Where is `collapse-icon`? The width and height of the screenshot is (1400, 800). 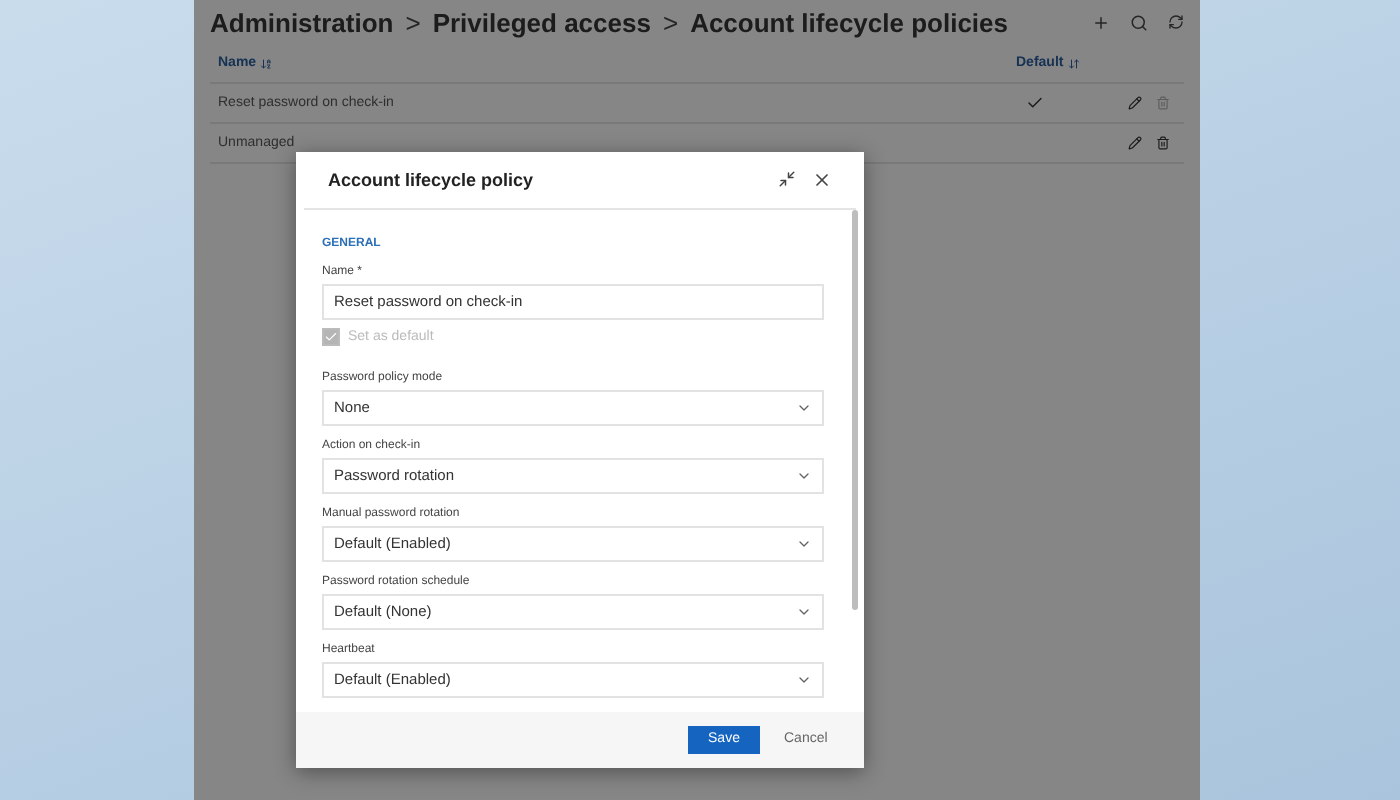 collapse-icon is located at coordinates (787, 179).